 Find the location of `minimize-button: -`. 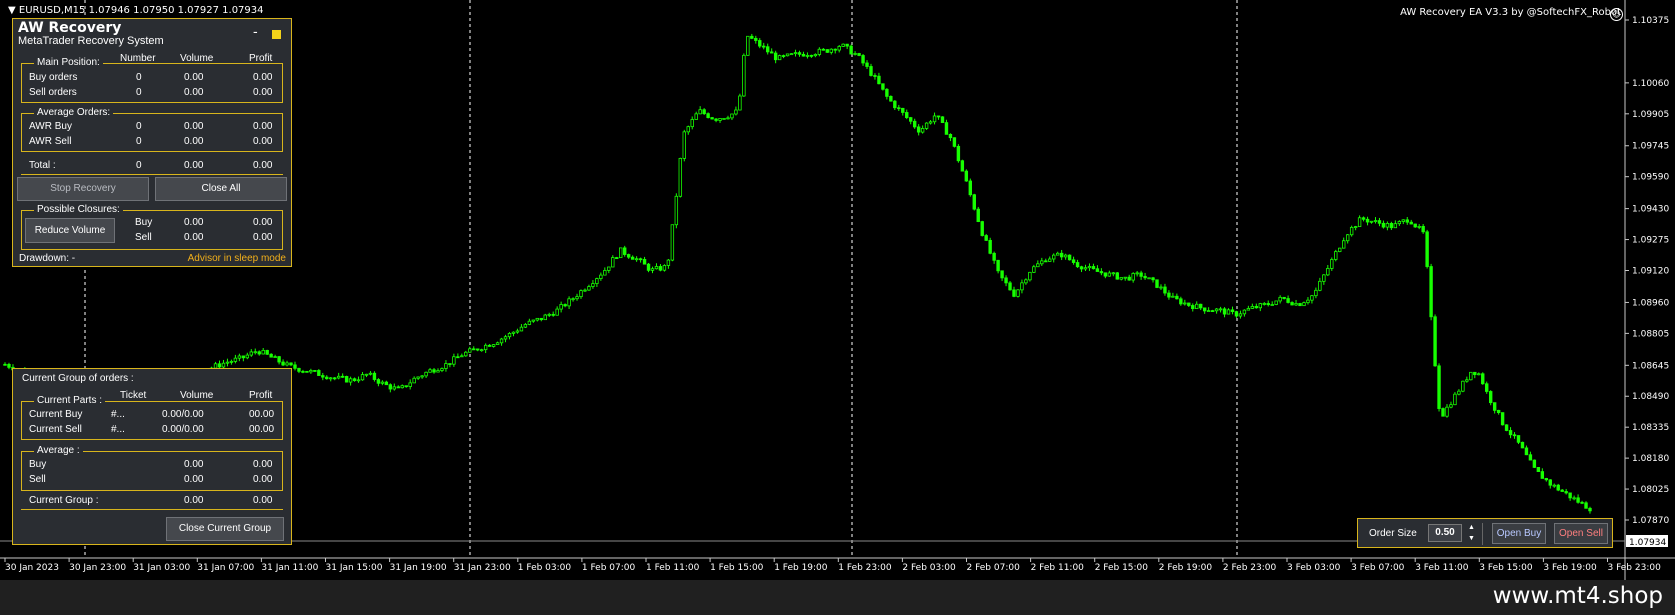

minimize-button: - is located at coordinates (255, 31).